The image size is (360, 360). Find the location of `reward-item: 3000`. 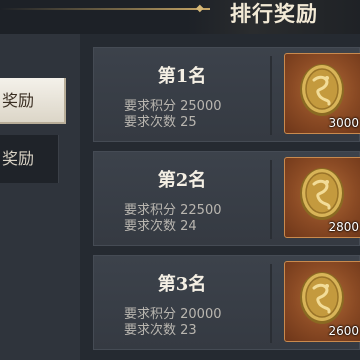

reward-item: 3000 is located at coordinates (322, 93).